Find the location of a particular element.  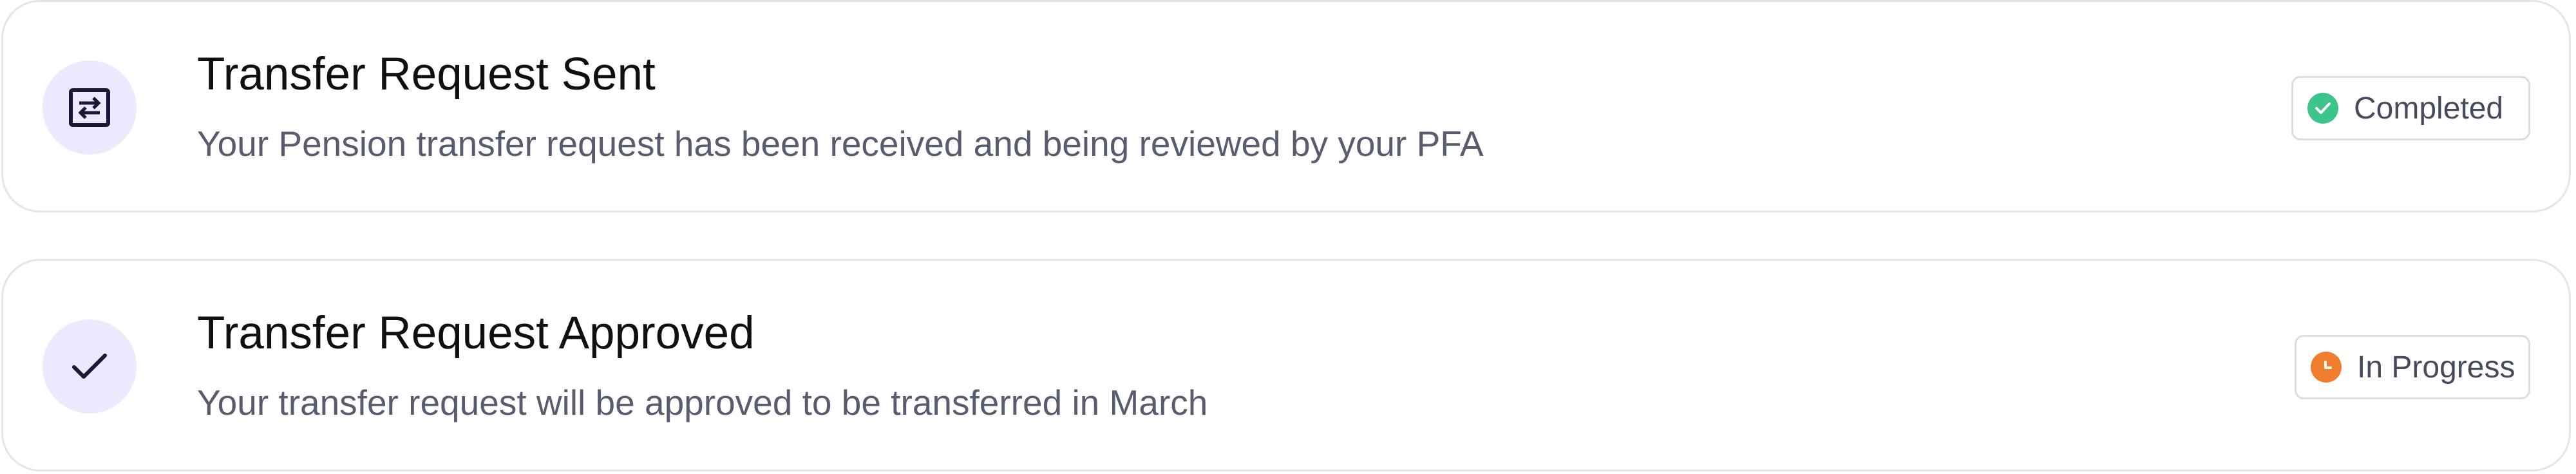

transfer-icon is located at coordinates (90, 108).